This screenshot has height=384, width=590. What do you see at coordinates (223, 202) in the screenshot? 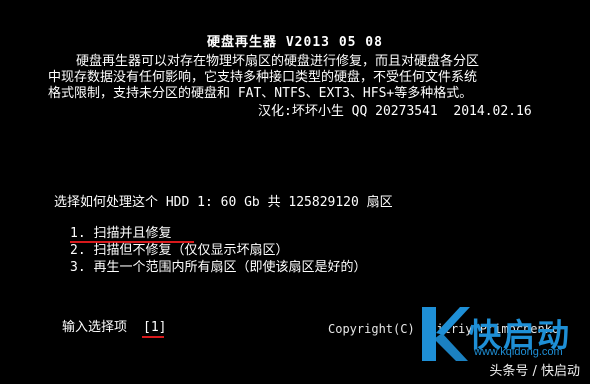
I see `menu-question: 选择如何处理这个 HDD 1: 60 Gb 共 125829120 扇区` at bounding box center [223, 202].